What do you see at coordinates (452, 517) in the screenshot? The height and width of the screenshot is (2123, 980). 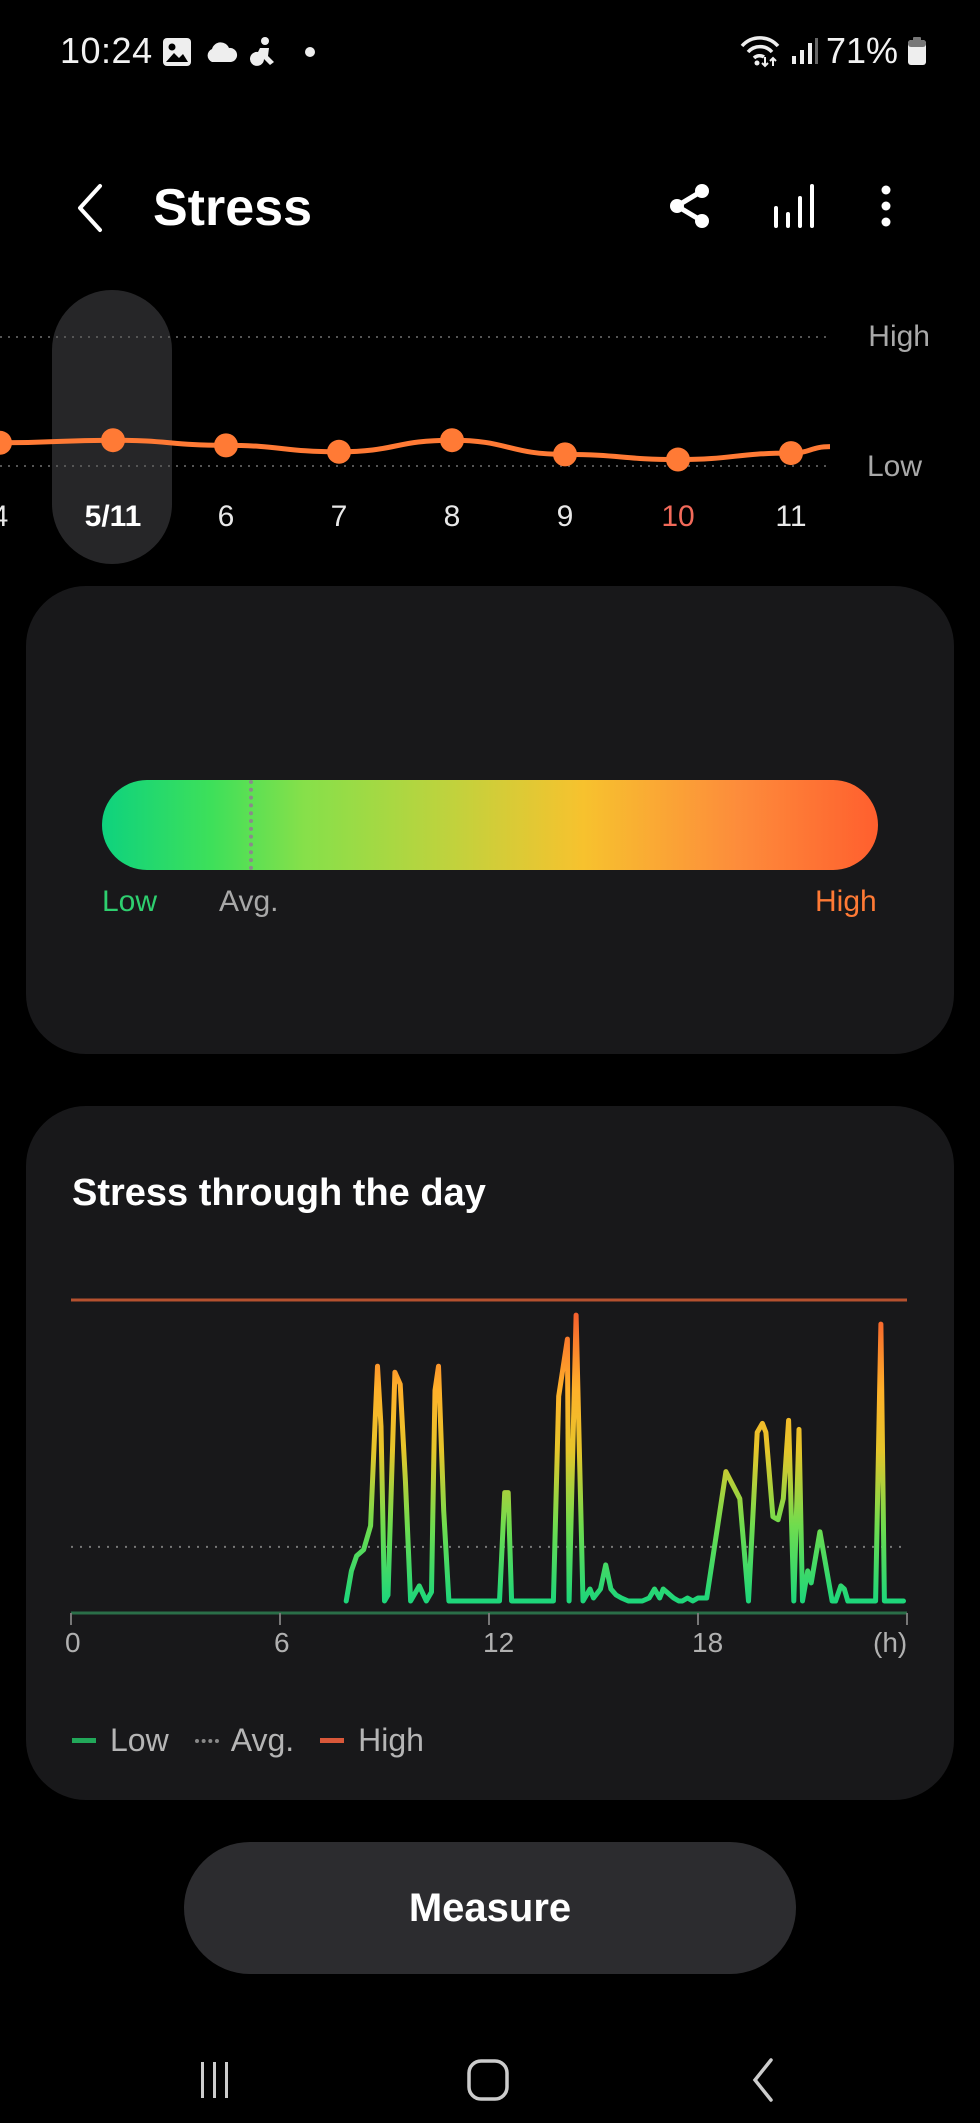 I see `day-label: 8` at bounding box center [452, 517].